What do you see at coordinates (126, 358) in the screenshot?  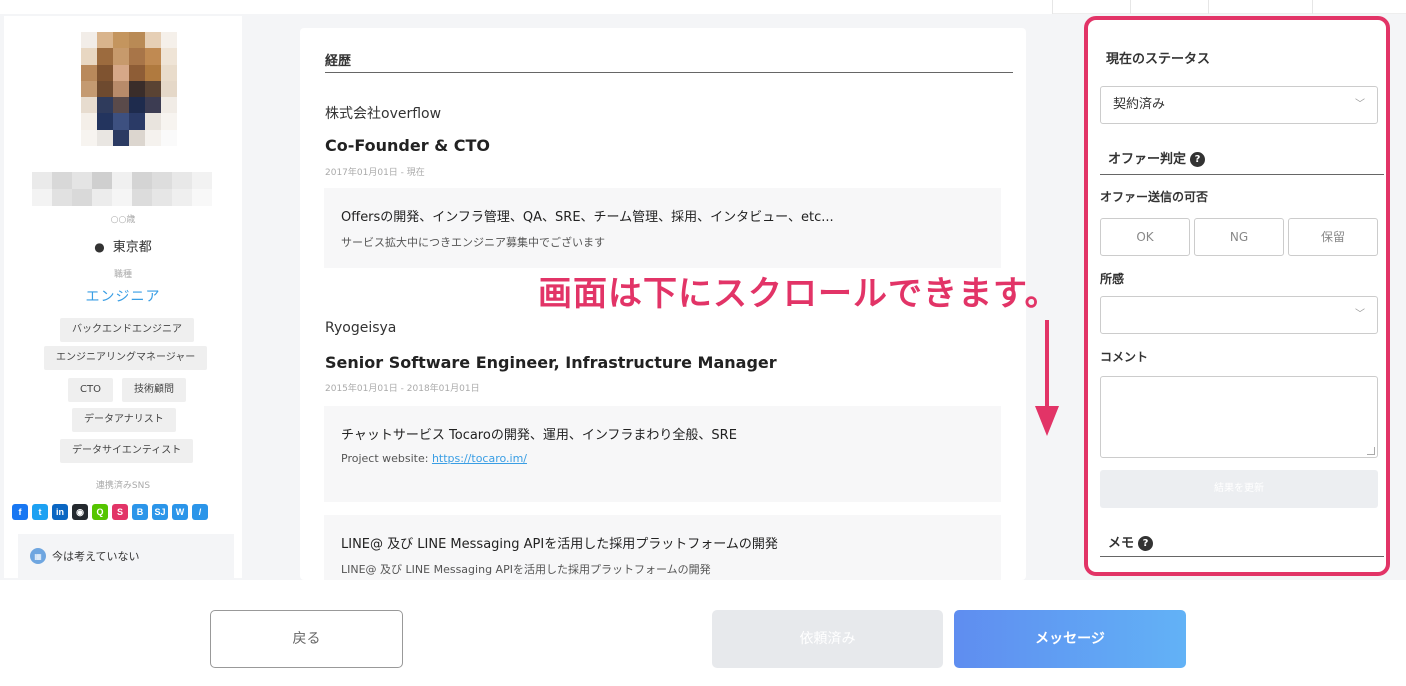 I see `tag-em: エンジニアリングマネージャー` at bounding box center [126, 358].